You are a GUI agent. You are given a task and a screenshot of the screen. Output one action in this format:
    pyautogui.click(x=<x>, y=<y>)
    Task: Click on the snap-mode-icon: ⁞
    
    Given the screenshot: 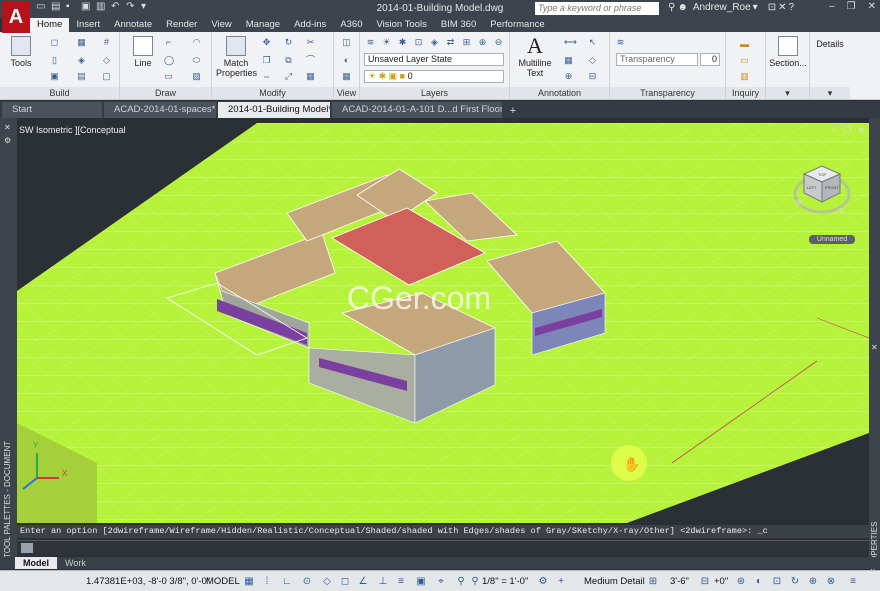 What is the action you would take?
    pyautogui.click(x=267, y=582)
    